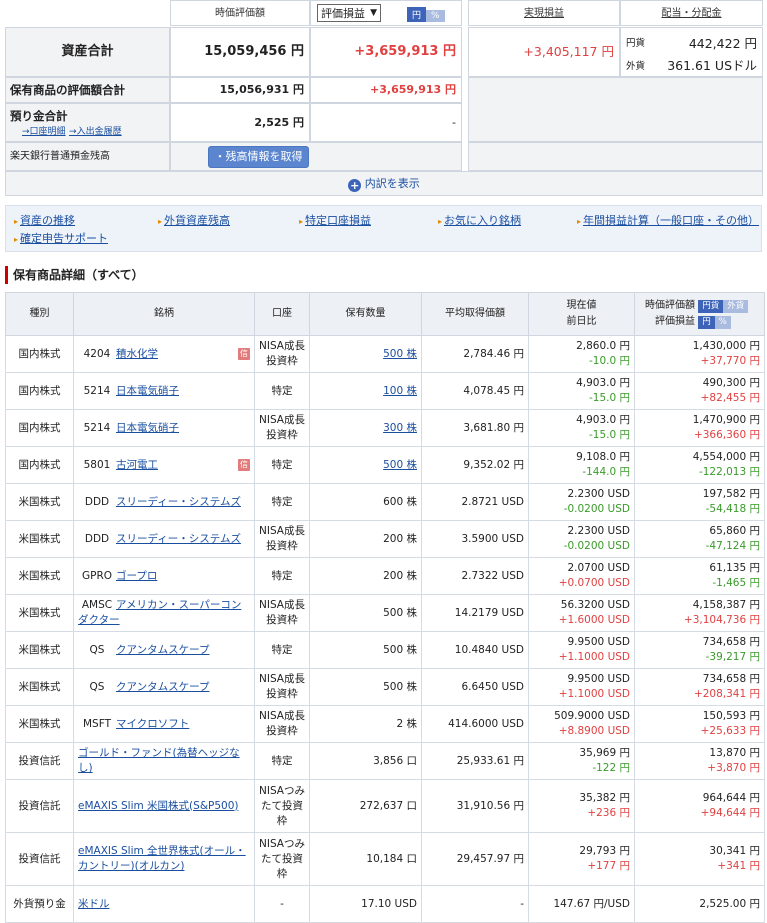 The width and height of the screenshot is (767, 923). Describe the element at coordinates (734, 851) in the screenshot. I see `valuation-value: 30,341 円` at that location.